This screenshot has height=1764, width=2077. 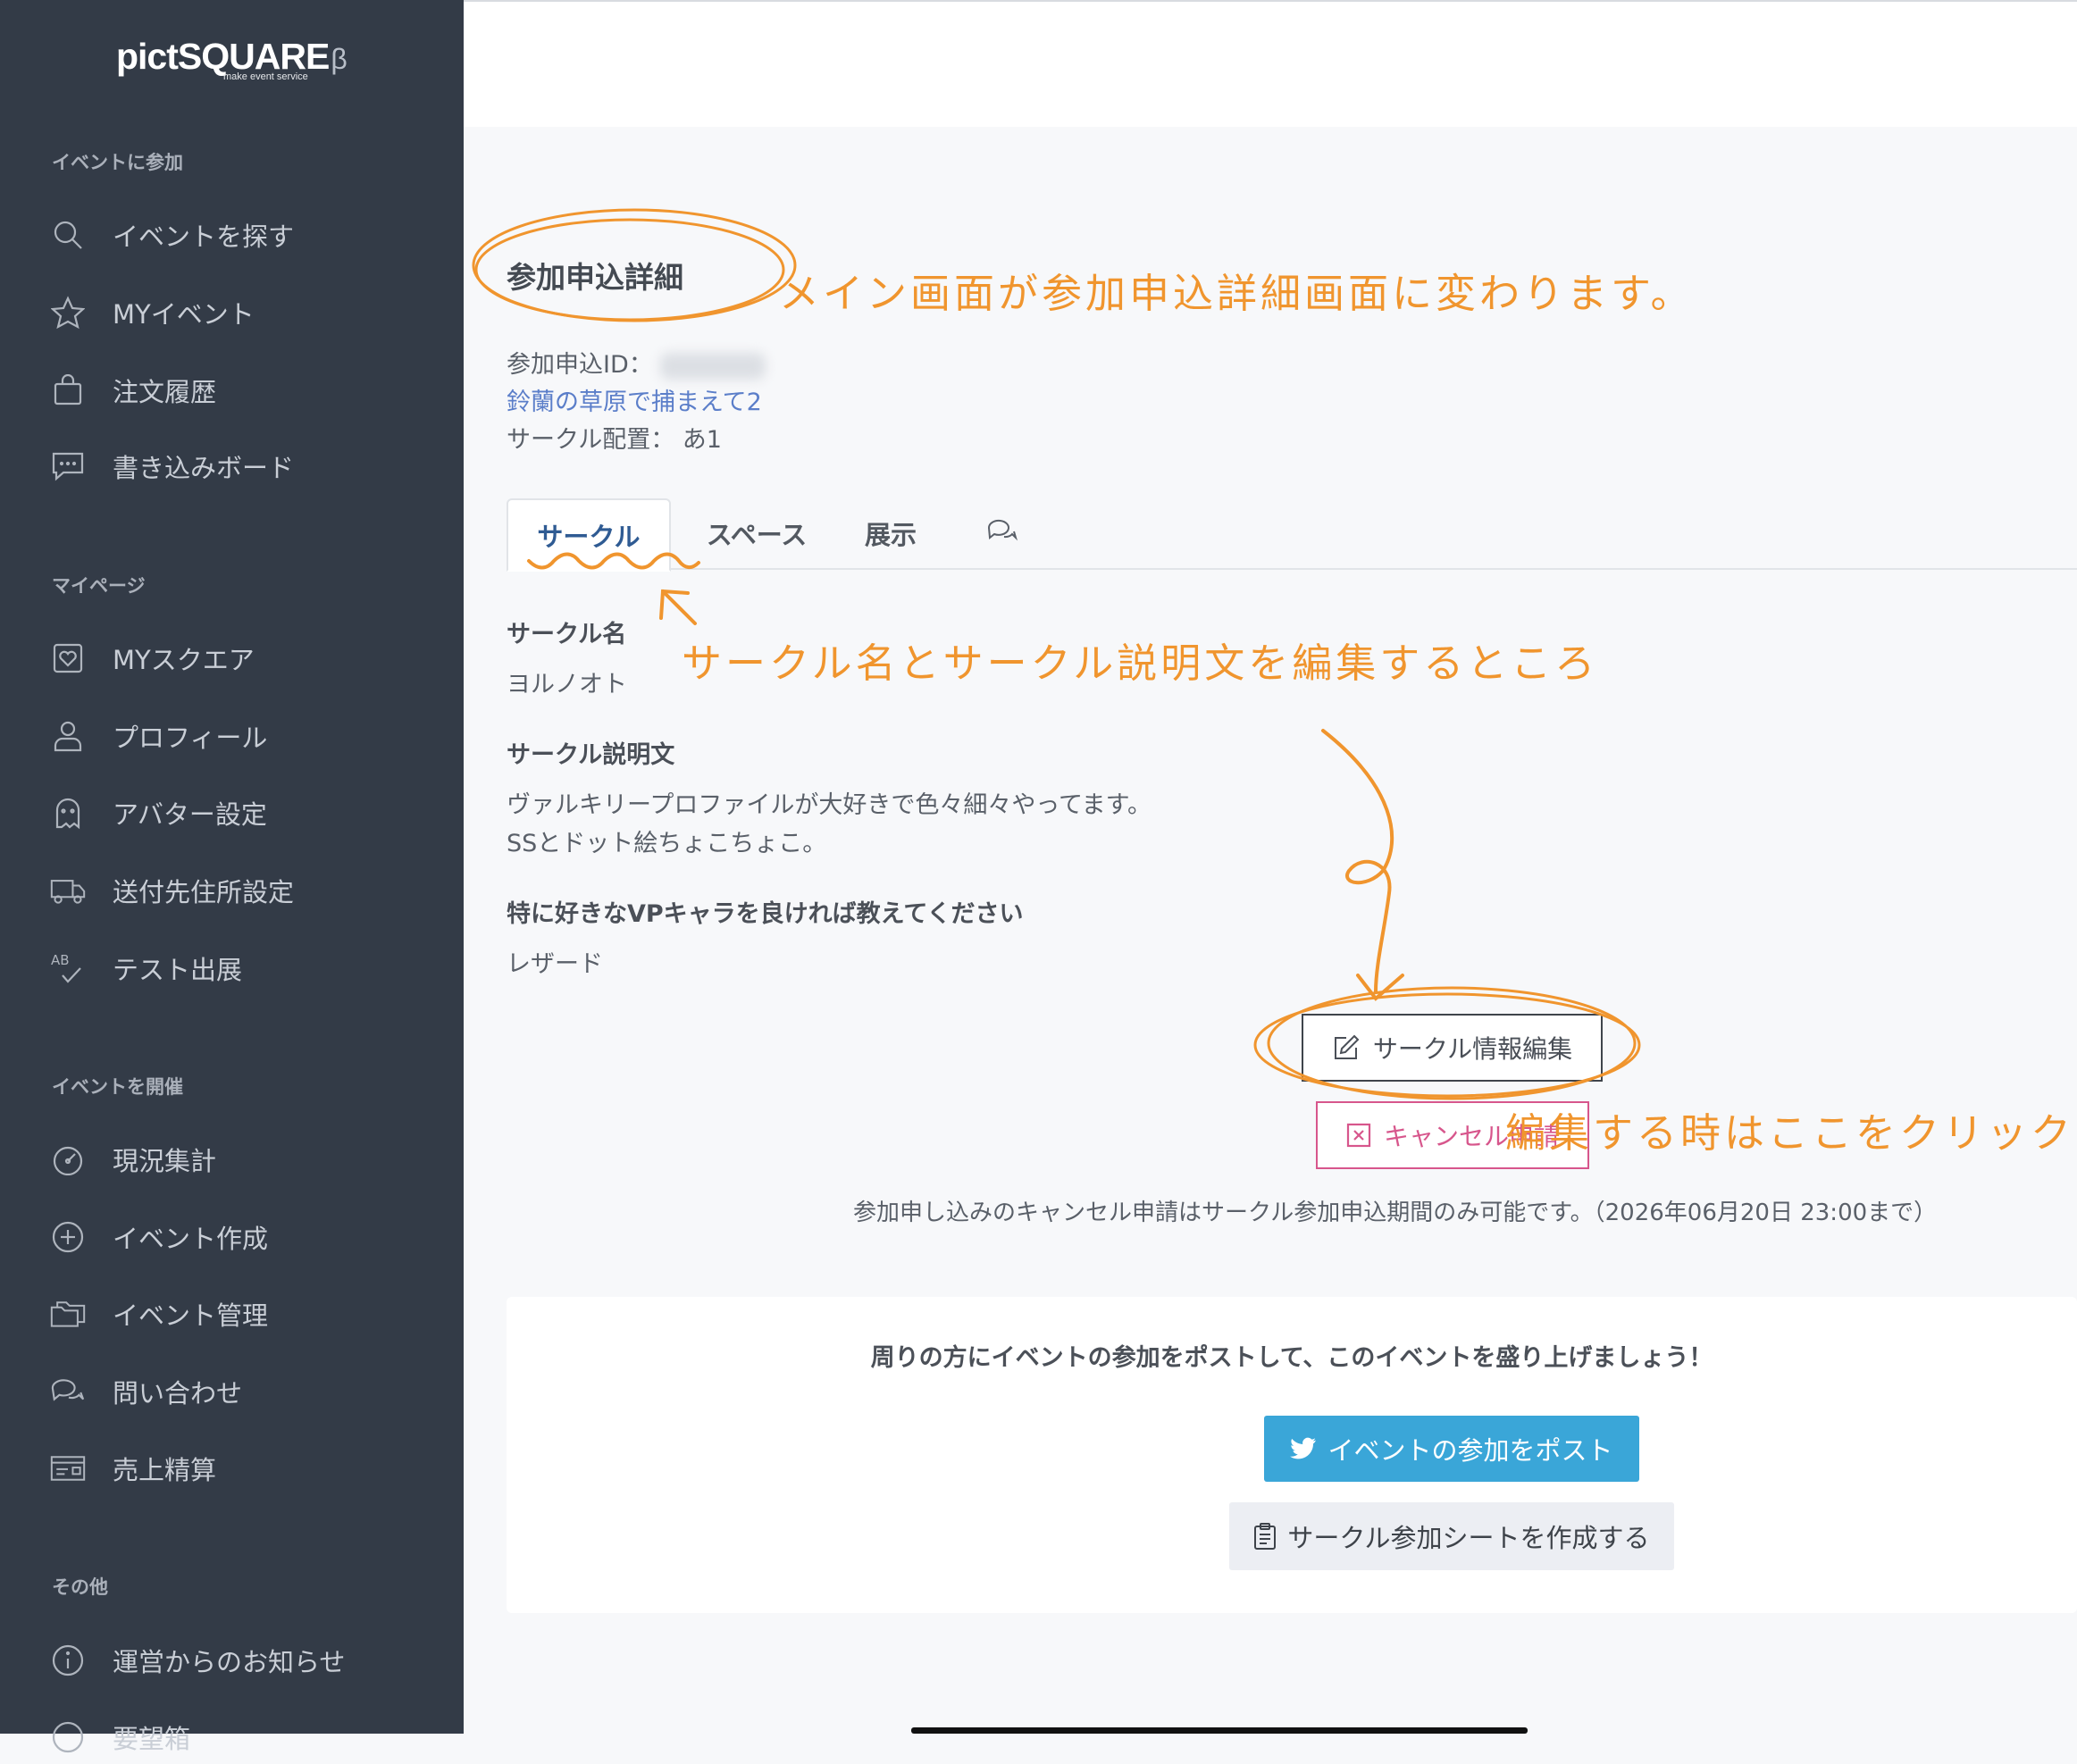 What do you see at coordinates (634, 399) in the screenshot?
I see `event-link: 鈴蘭の草原で捕まえて2` at bounding box center [634, 399].